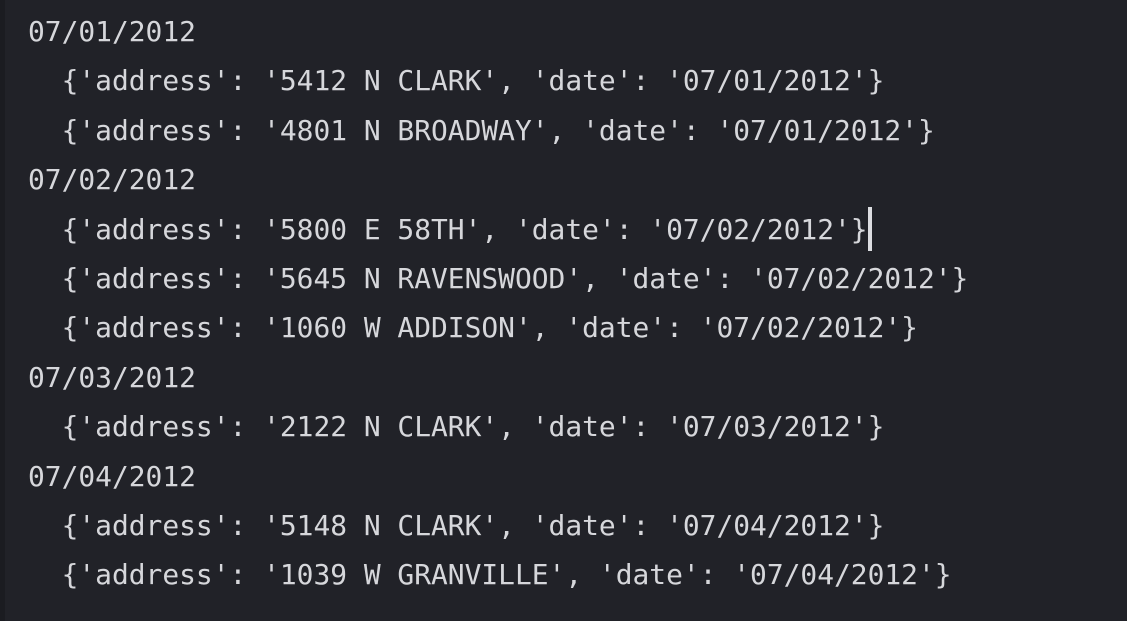 The image size is (1127, 621). I want to click on output-group-header: 07/02/2012, so click(563, 179).